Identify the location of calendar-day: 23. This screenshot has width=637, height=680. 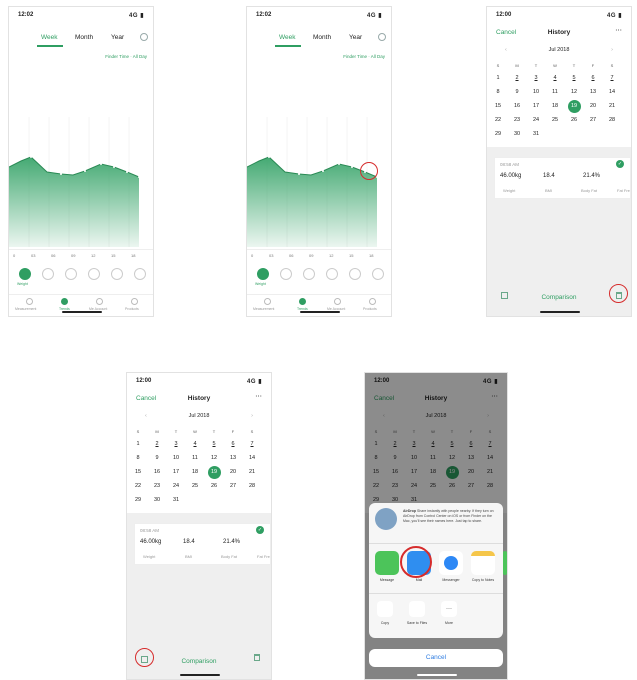
(517, 120).